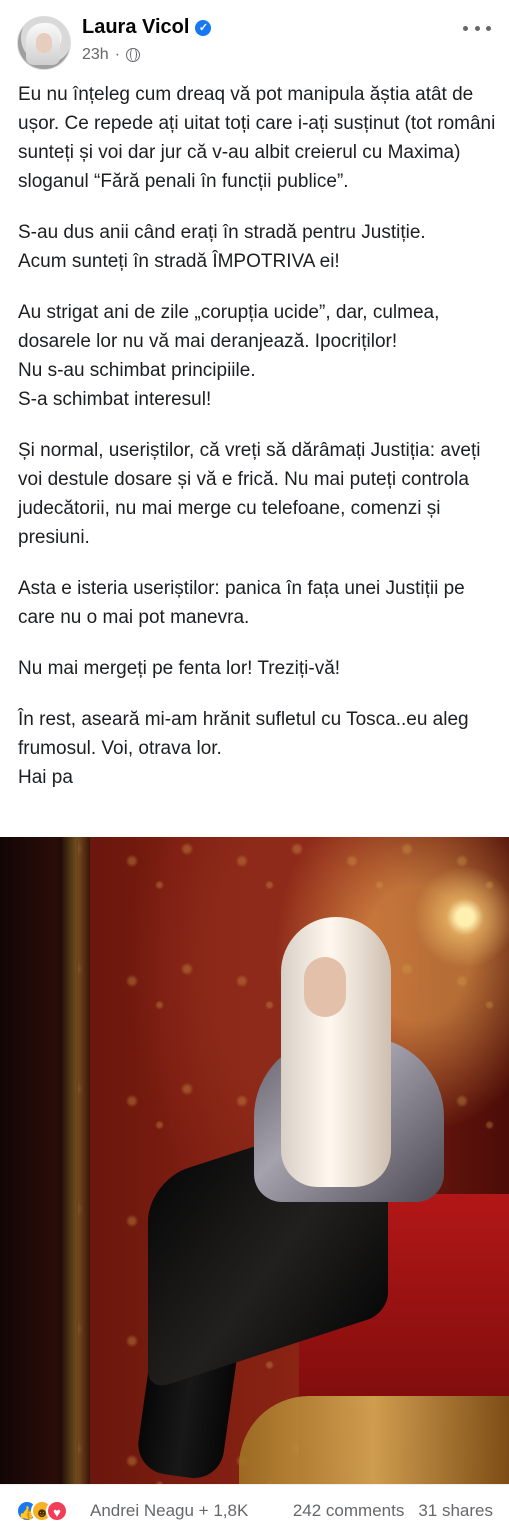 Image resolution: width=509 pixels, height=1537 pixels. I want to click on woman-hair, so click(336, 1052).